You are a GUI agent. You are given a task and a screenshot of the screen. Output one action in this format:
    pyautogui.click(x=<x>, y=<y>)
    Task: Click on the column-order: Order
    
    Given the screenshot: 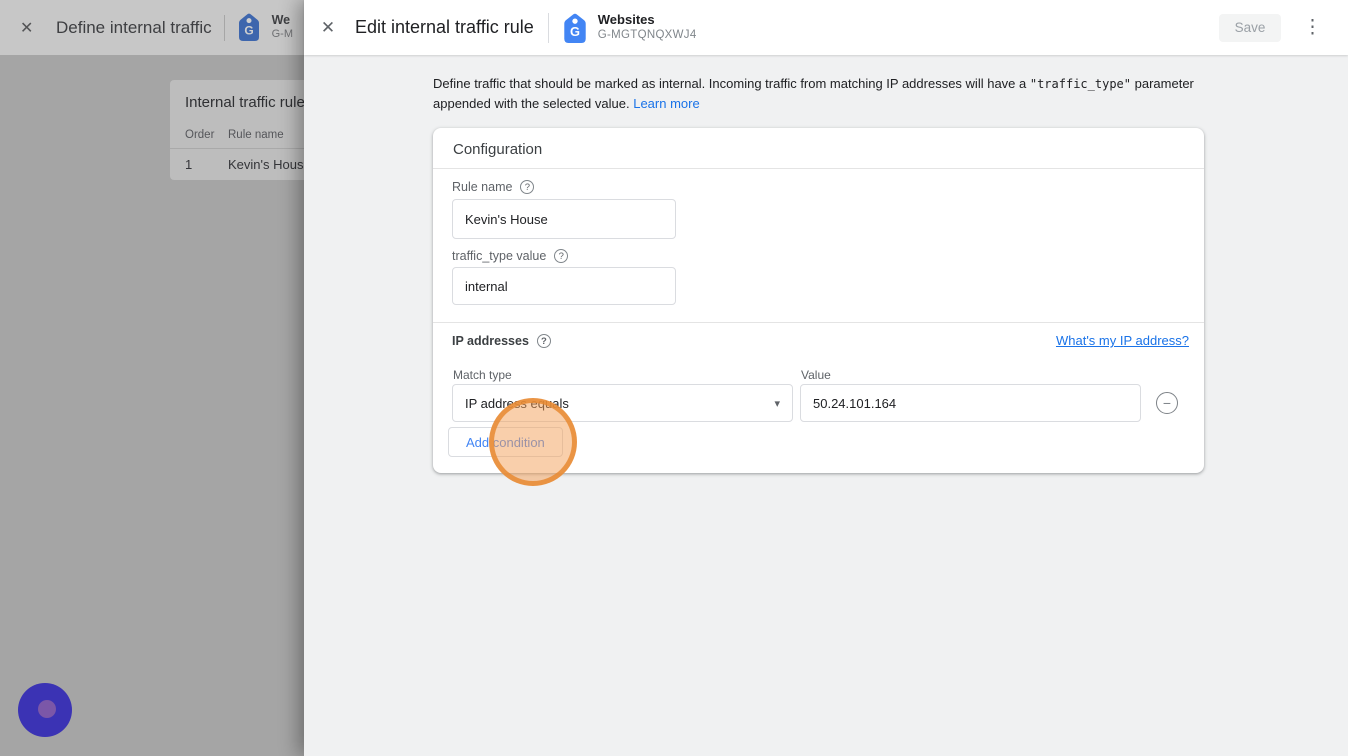 What is the action you would take?
    pyautogui.click(x=200, y=135)
    